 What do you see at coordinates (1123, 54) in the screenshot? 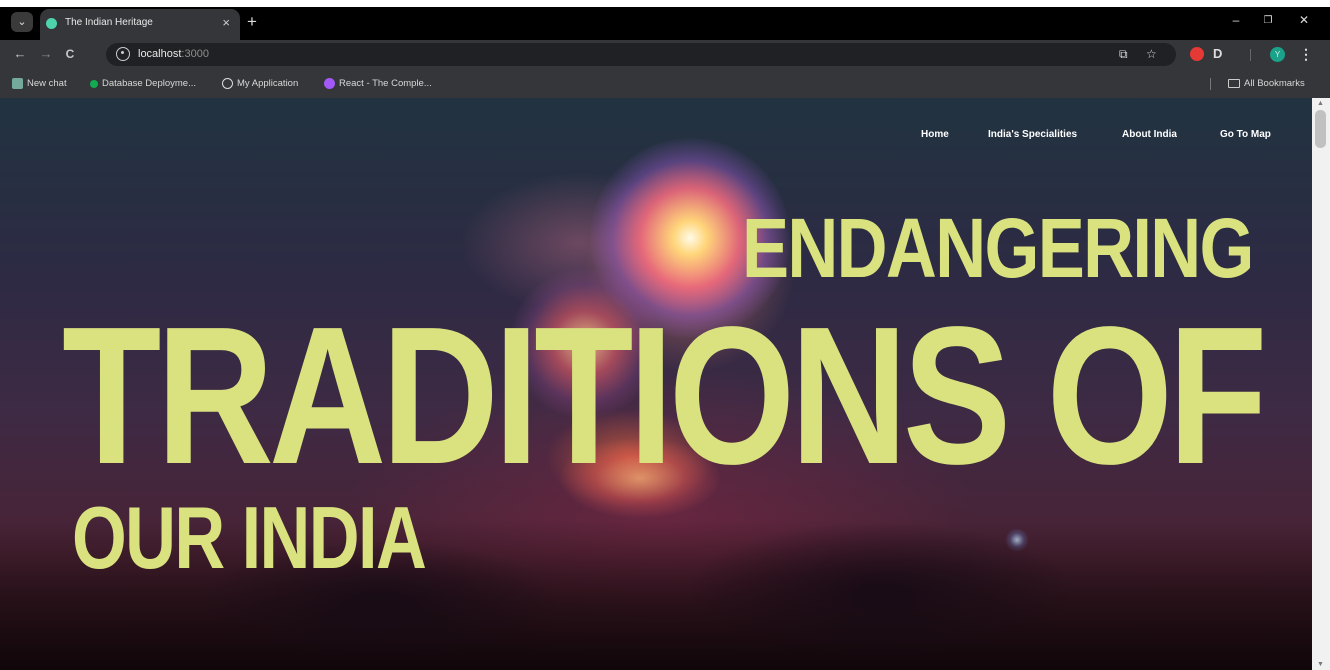
I see `cast-icon: ⧉` at bounding box center [1123, 54].